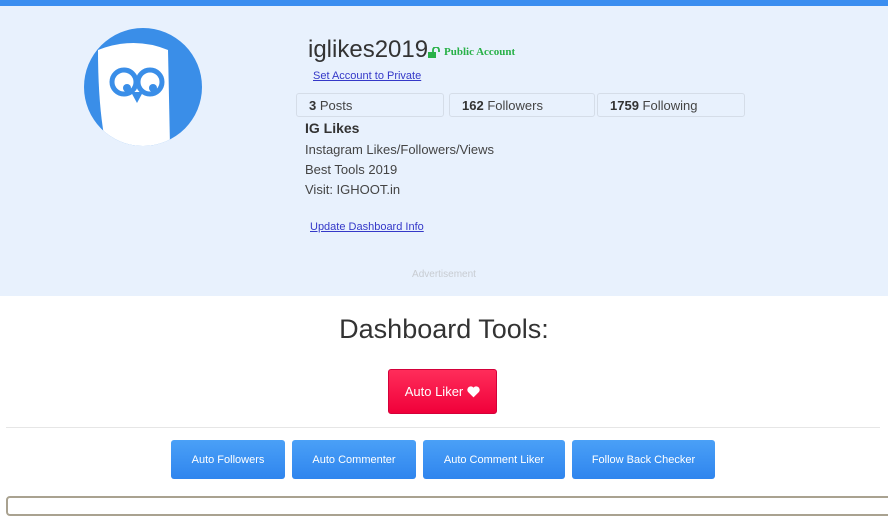  I want to click on stat-followers: 162 Followers, so click(522, 105).